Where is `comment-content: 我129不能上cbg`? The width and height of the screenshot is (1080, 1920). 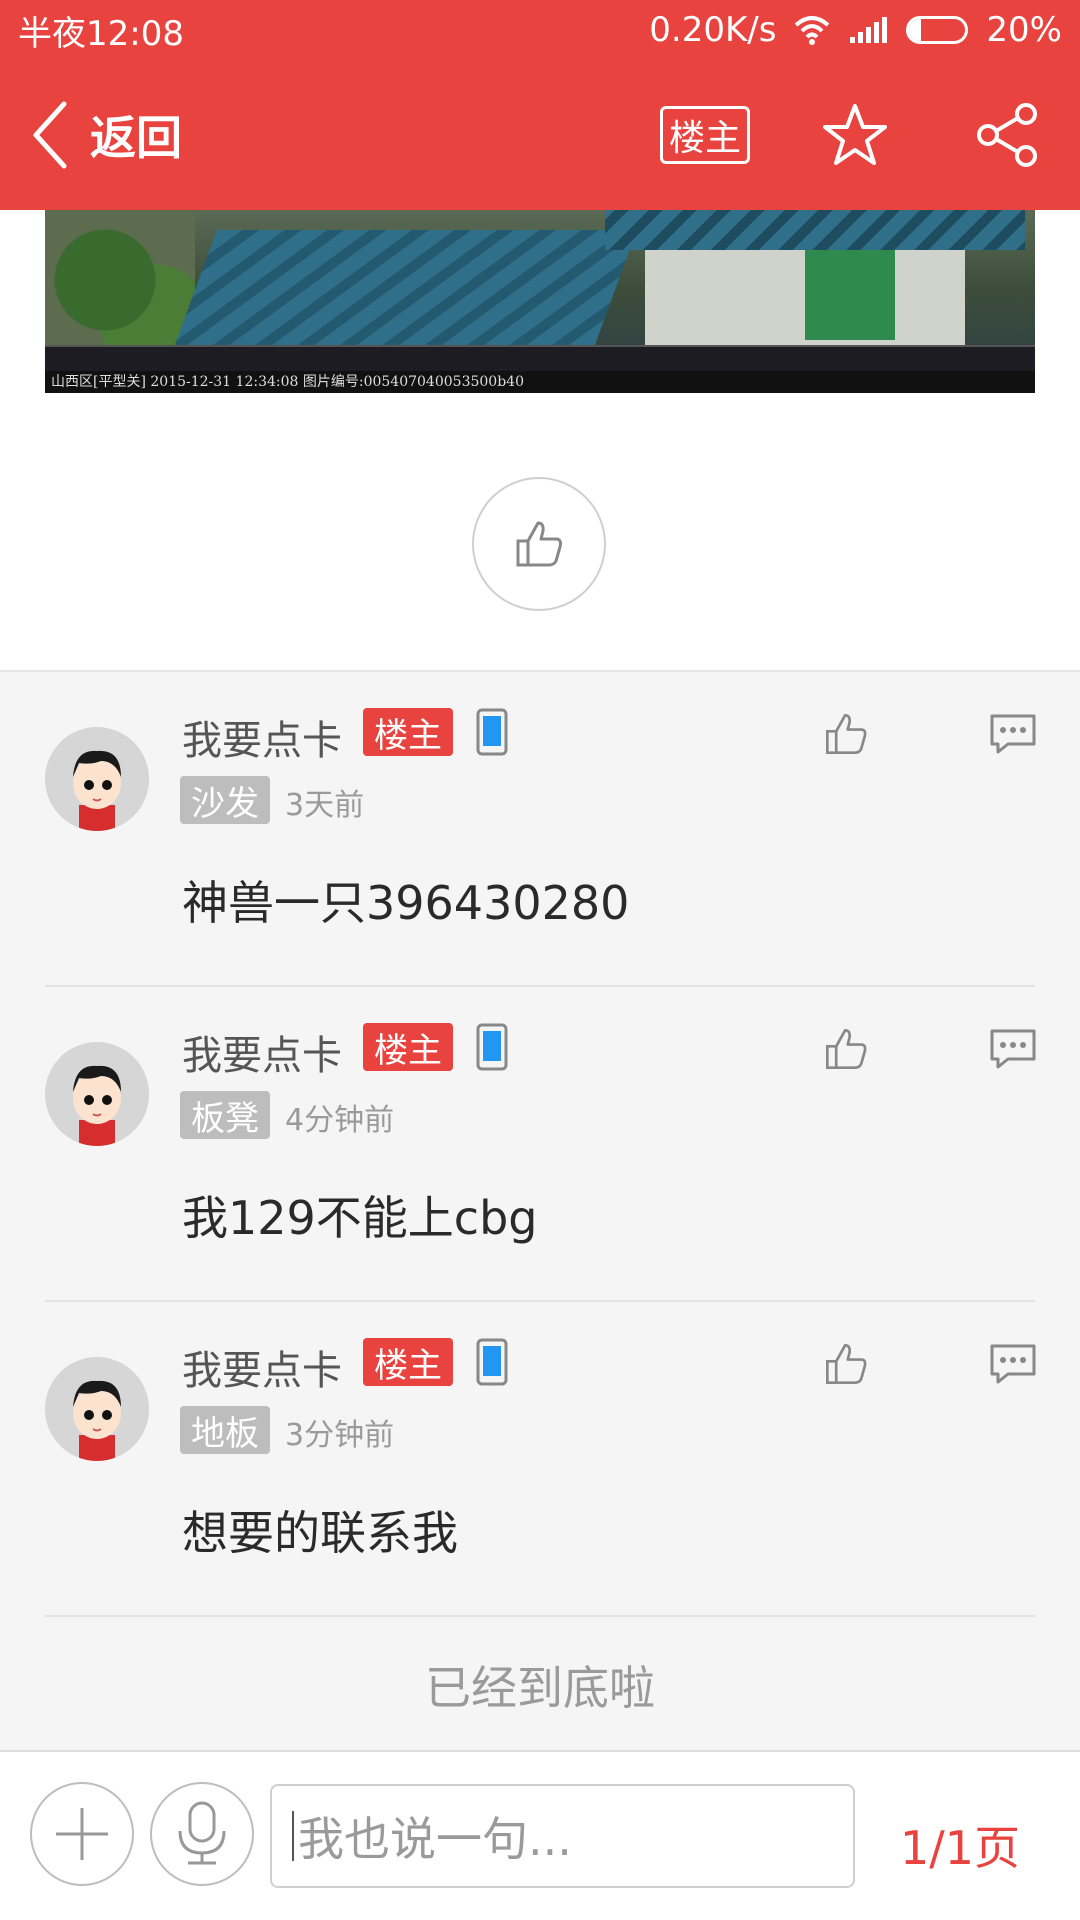 comment-content: 我129不能上cbg is located at coordinates (360, 1218).